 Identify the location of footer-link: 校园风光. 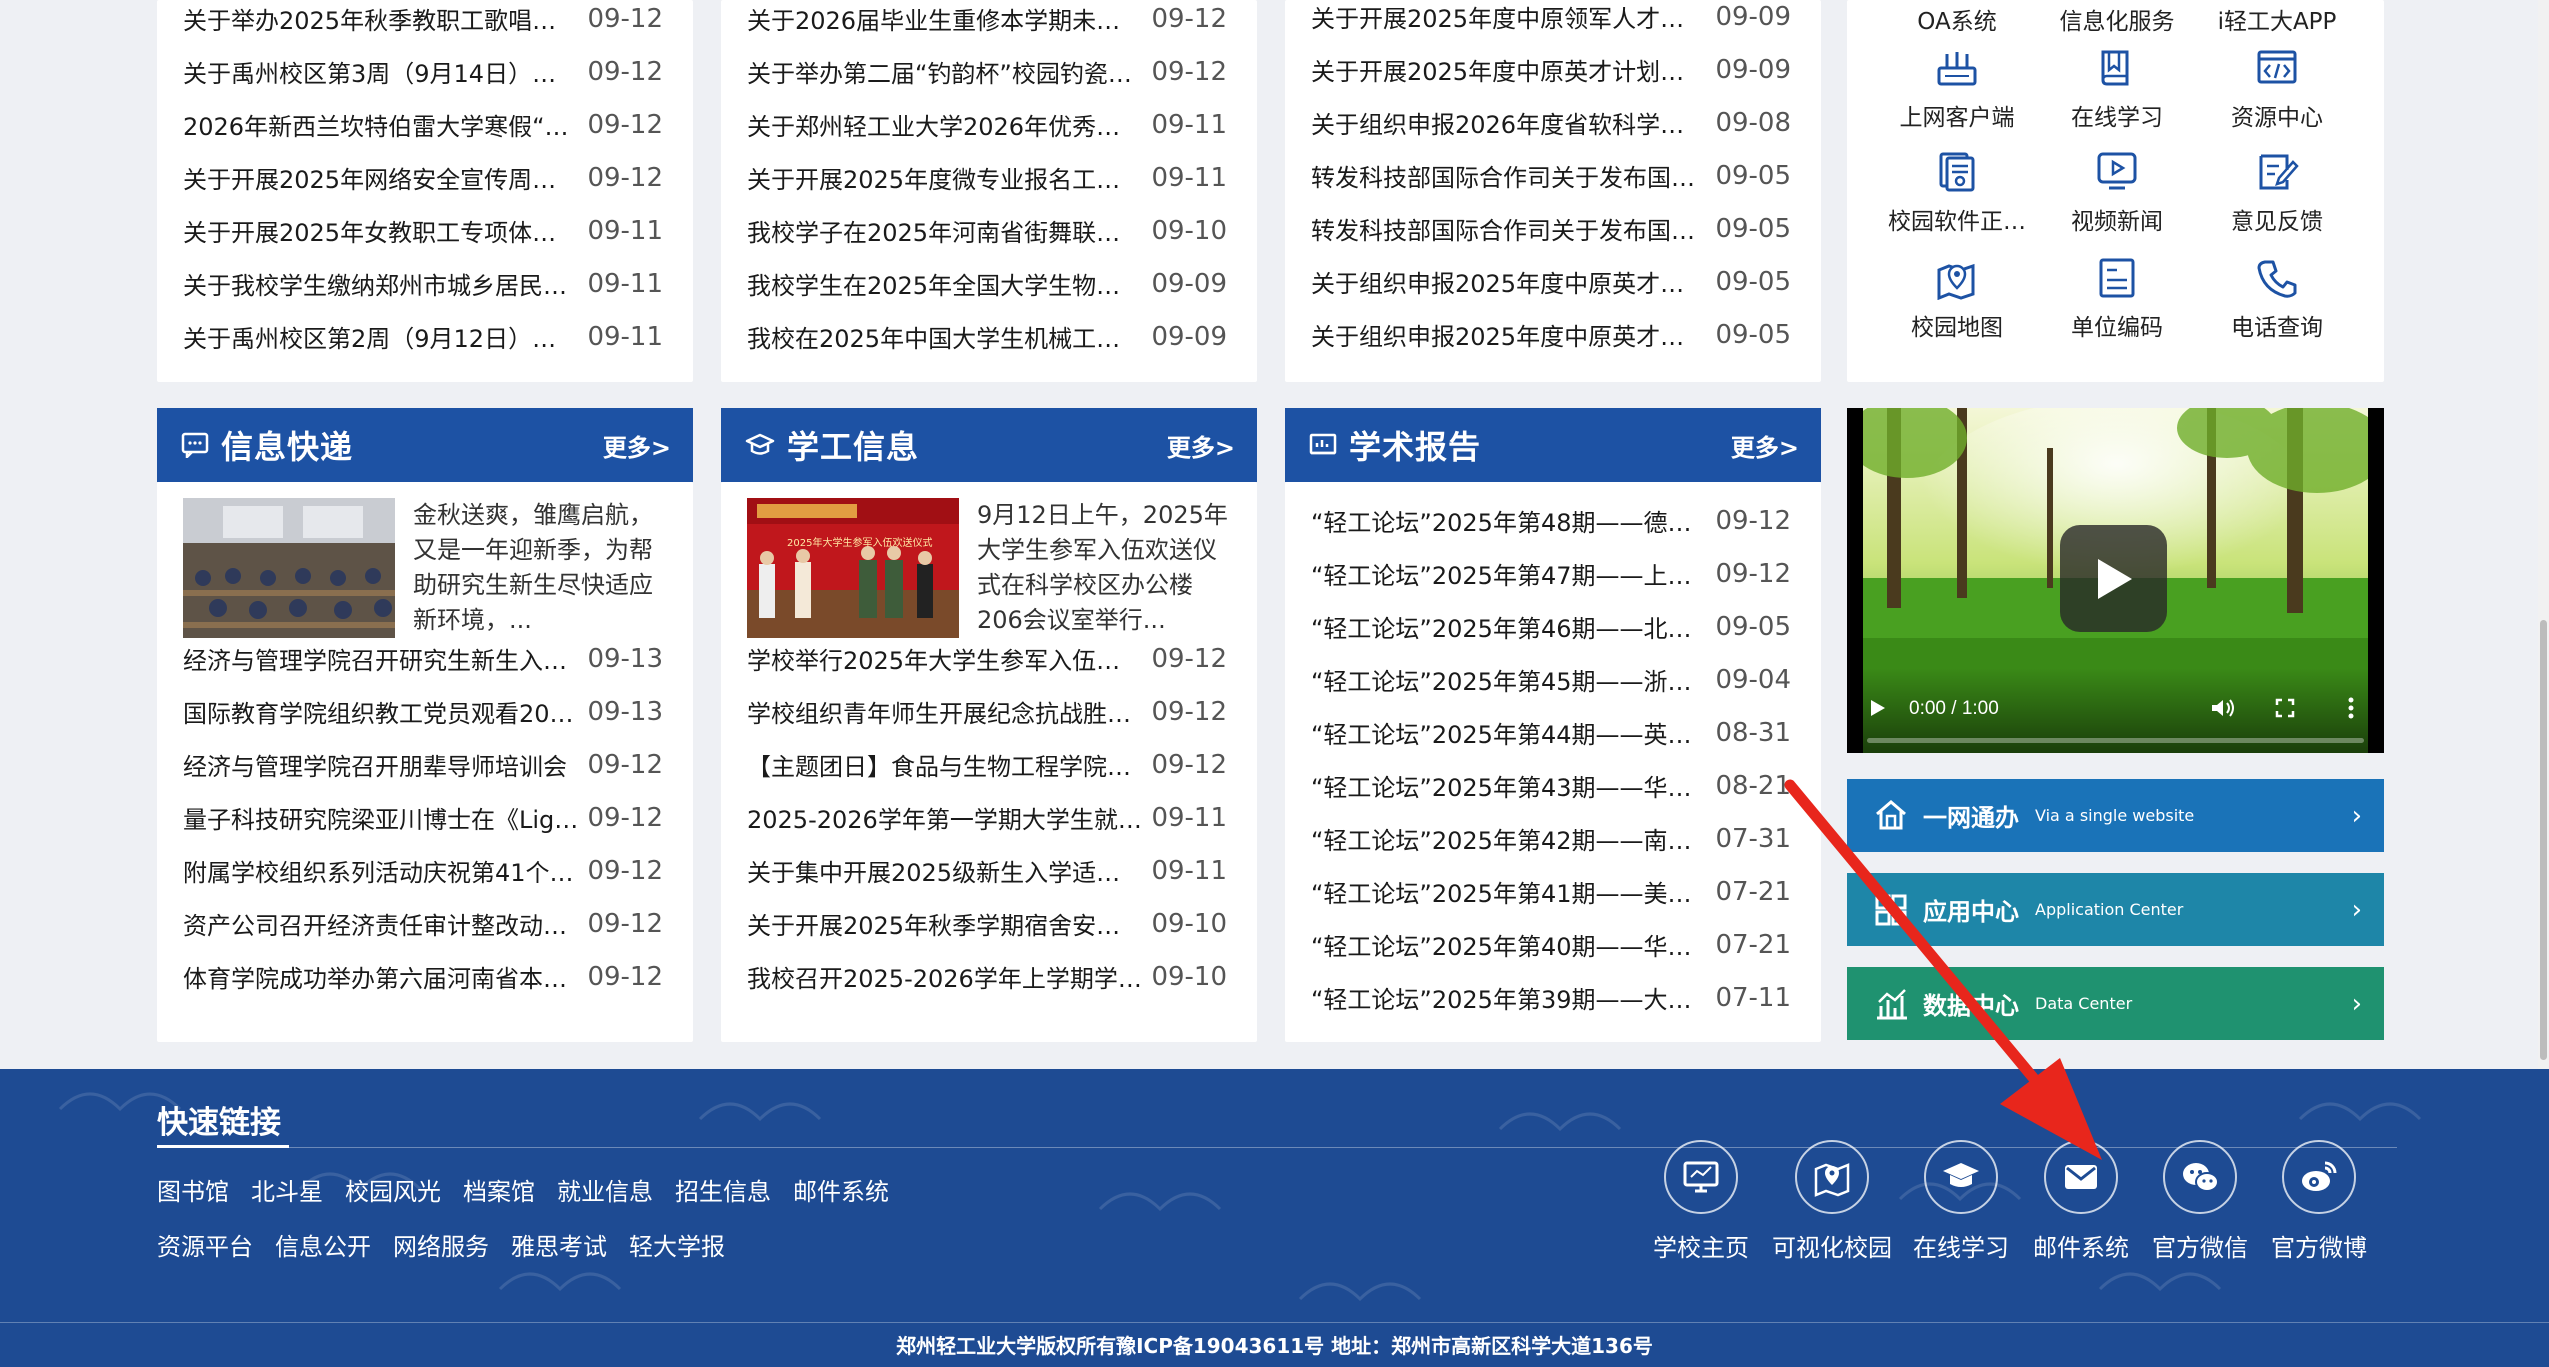
(393, 1189).